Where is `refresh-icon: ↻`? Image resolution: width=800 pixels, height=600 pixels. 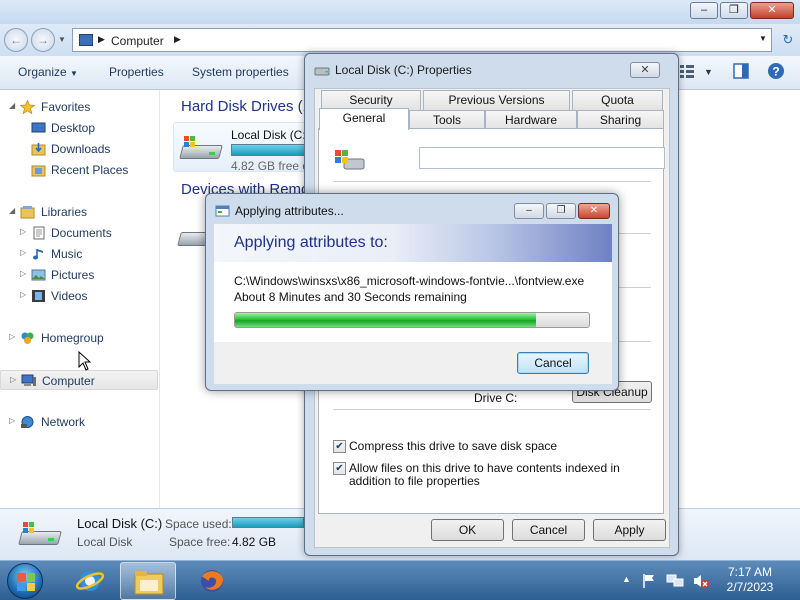
refresh-icon: ↻ is located at coordinates (788, 40).